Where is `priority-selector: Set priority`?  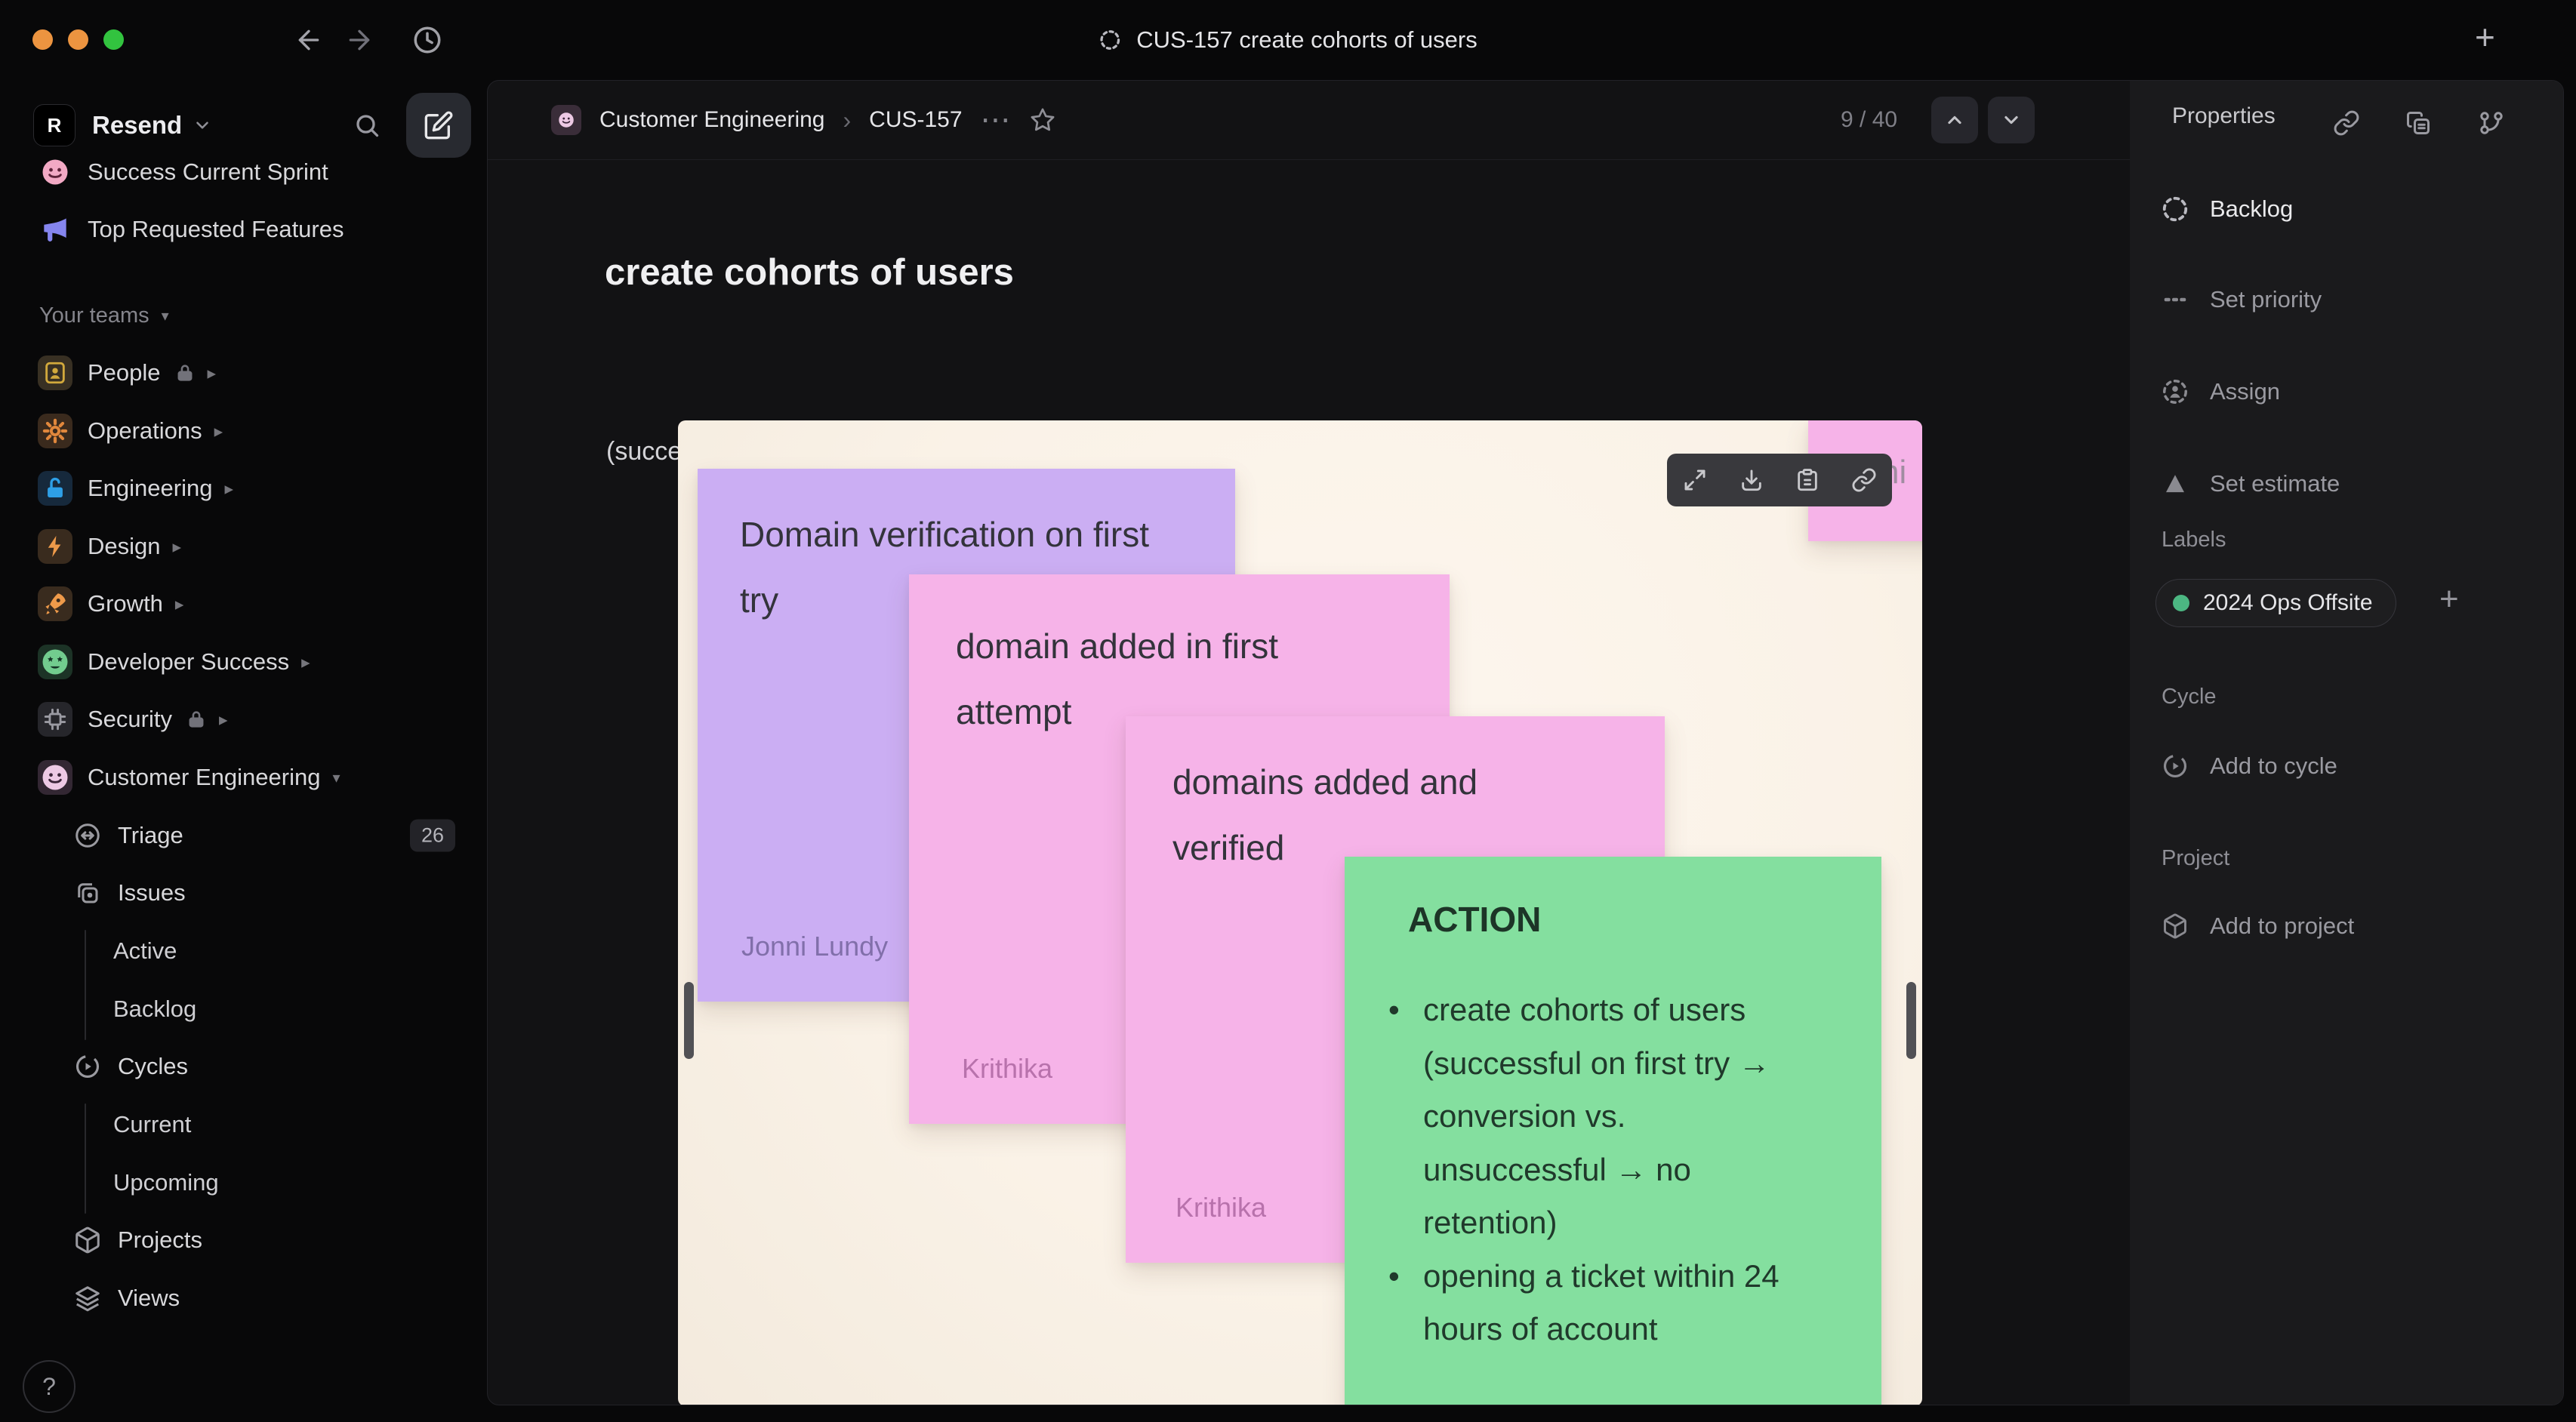
priority-selector: Set priority is located at coordinates (2240, 299).